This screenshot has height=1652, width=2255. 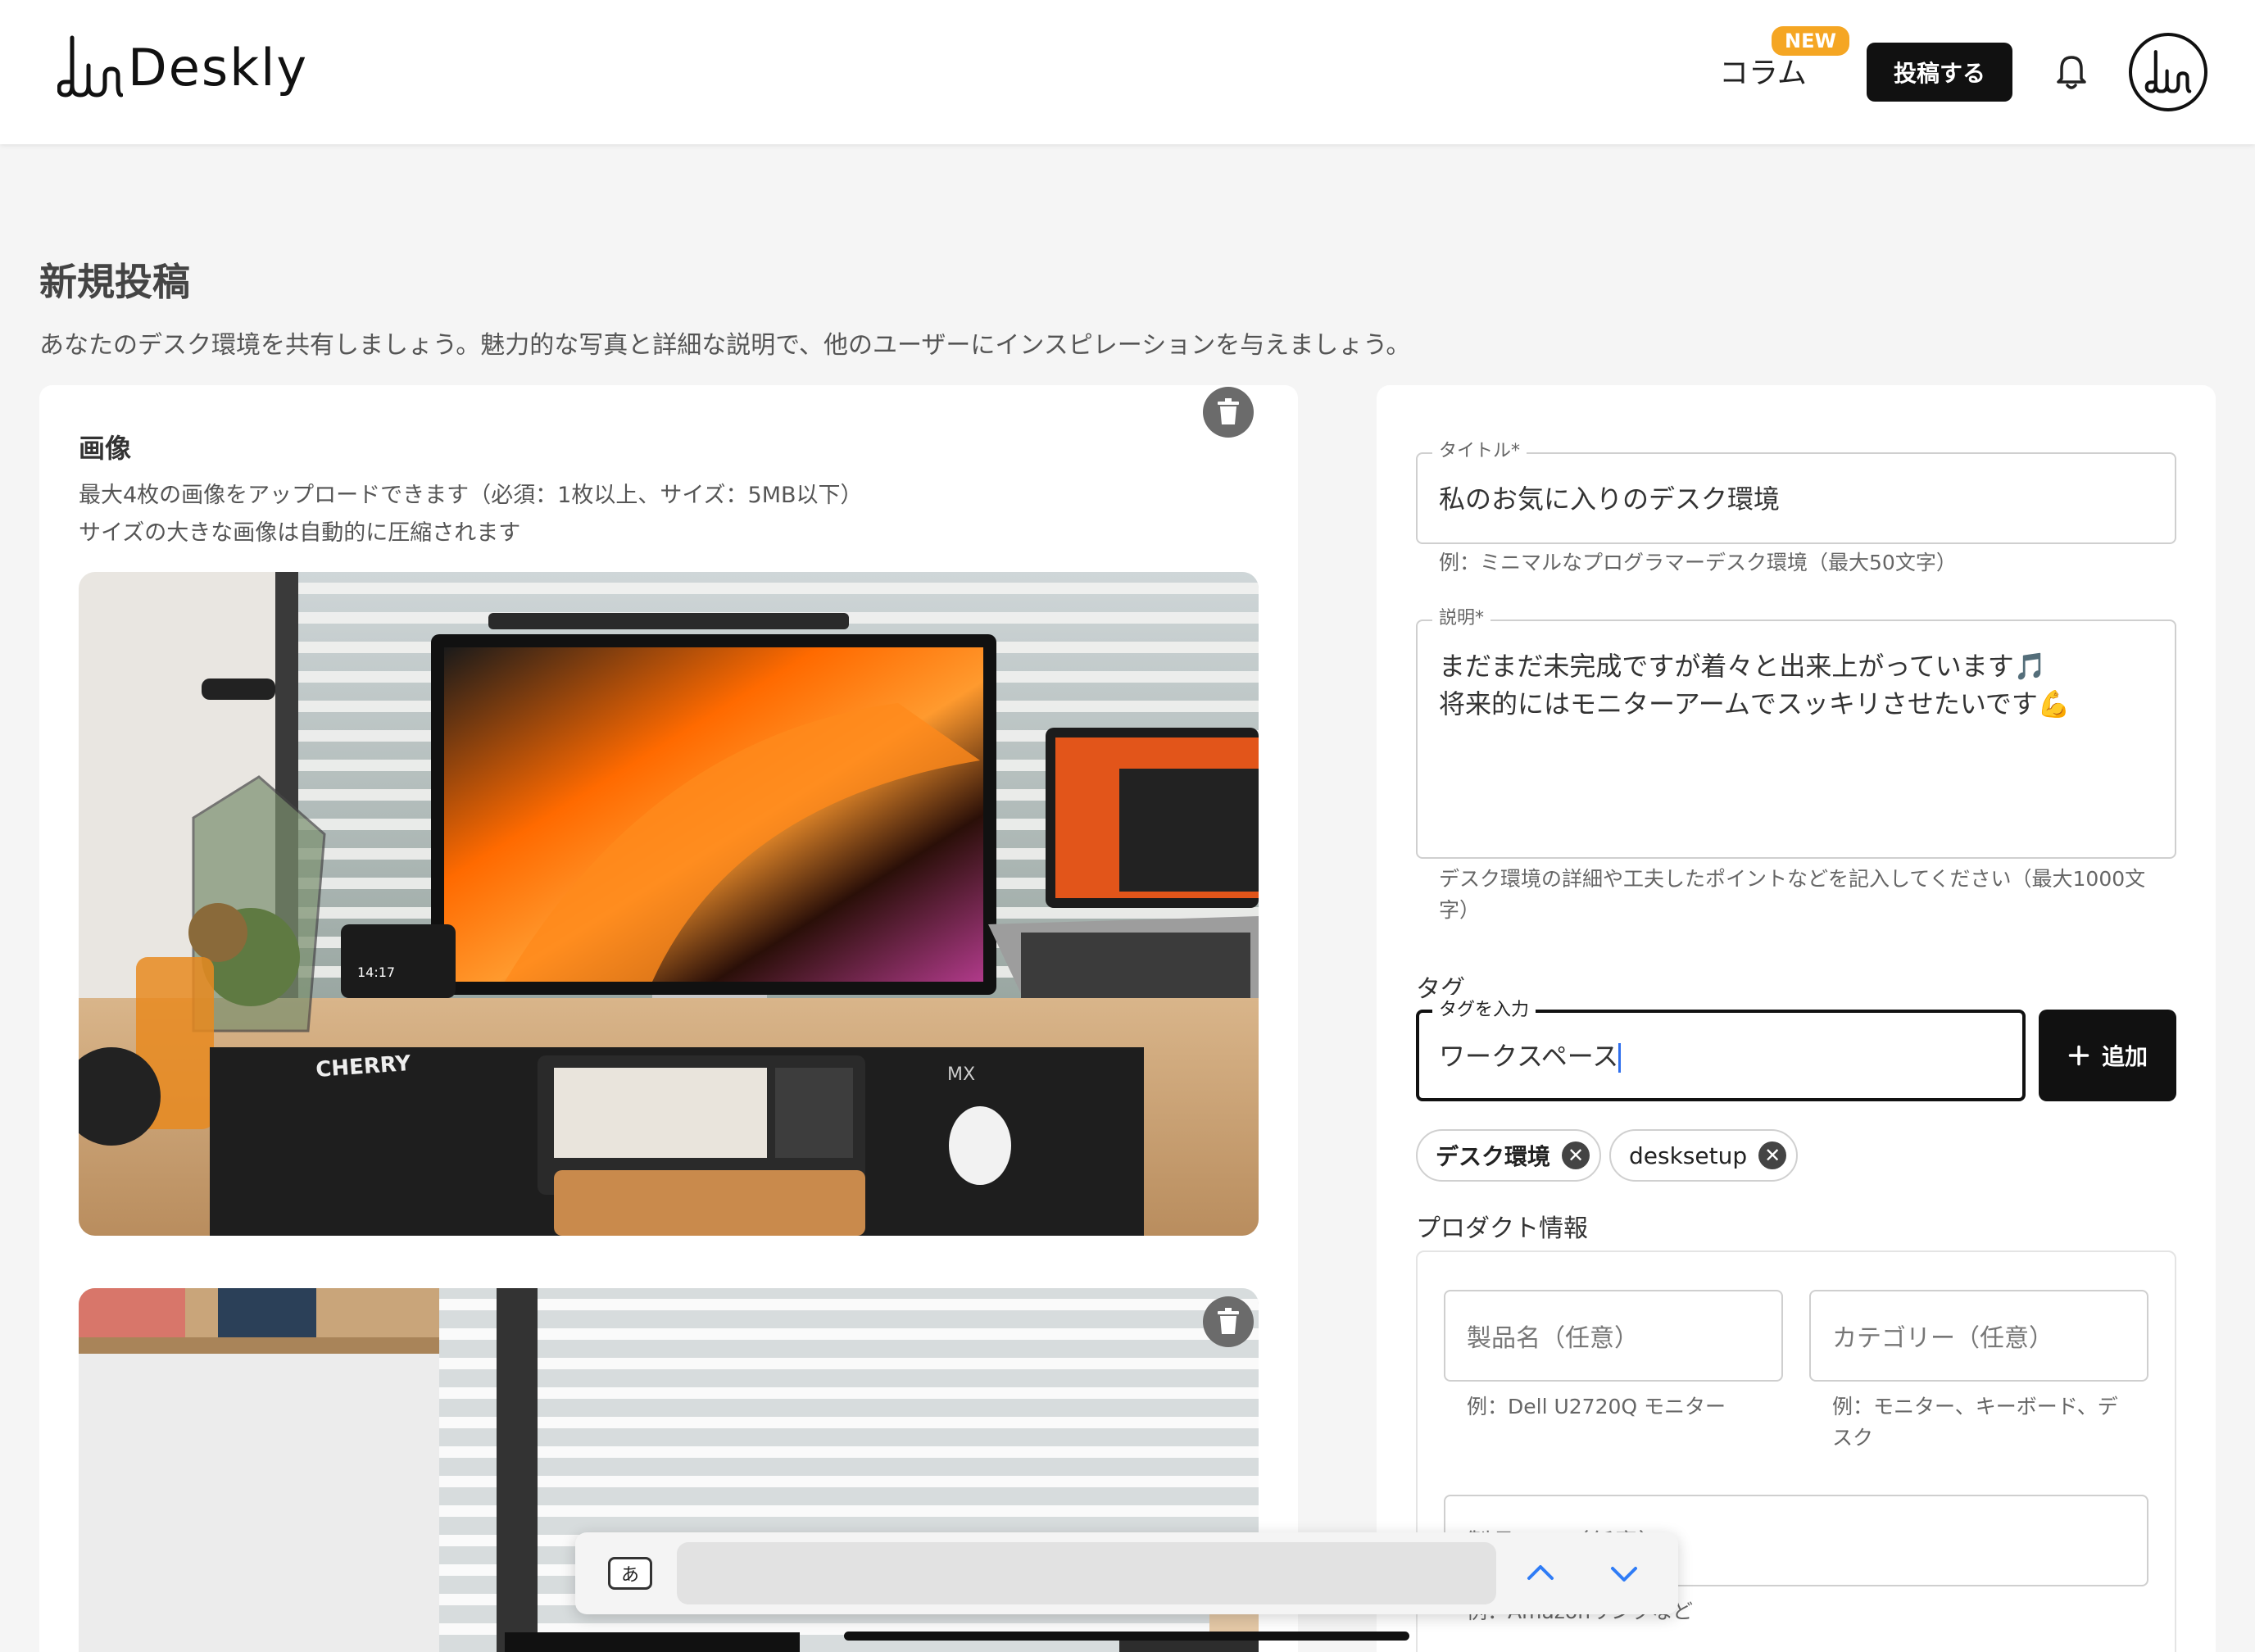 What do you see at coordinates (1086, 1573) in the screenshot?
I see `find-input` at bounding box center [1086, 1573].